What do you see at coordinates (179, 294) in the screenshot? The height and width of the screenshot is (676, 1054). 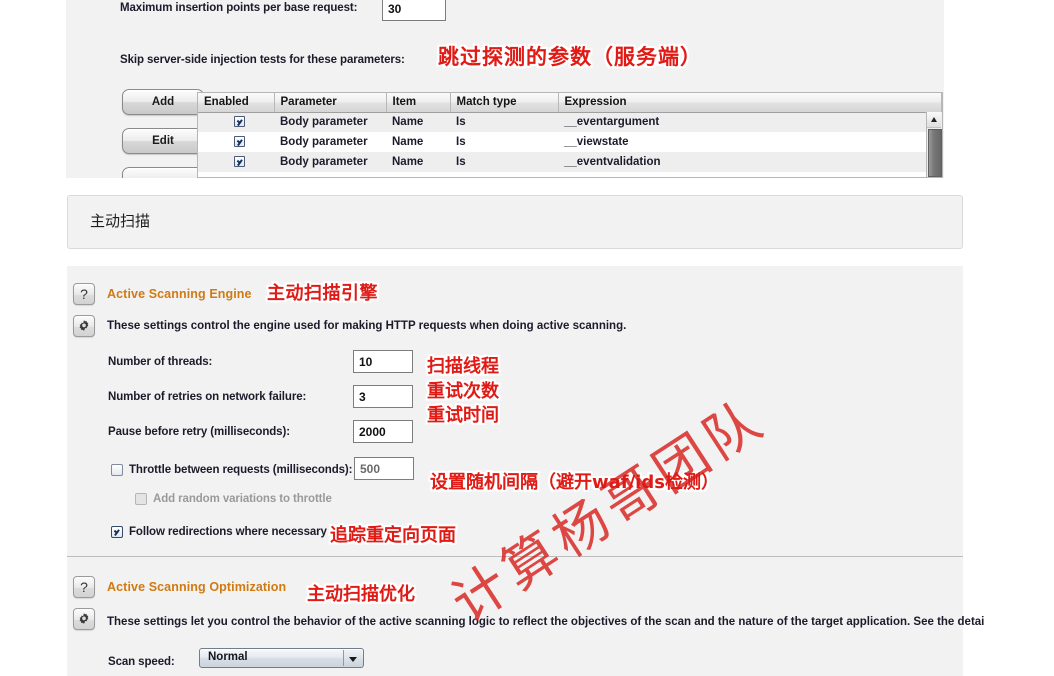 I see `engine-section-title: Active Scanning Engine` at bounding box center [179, 294].